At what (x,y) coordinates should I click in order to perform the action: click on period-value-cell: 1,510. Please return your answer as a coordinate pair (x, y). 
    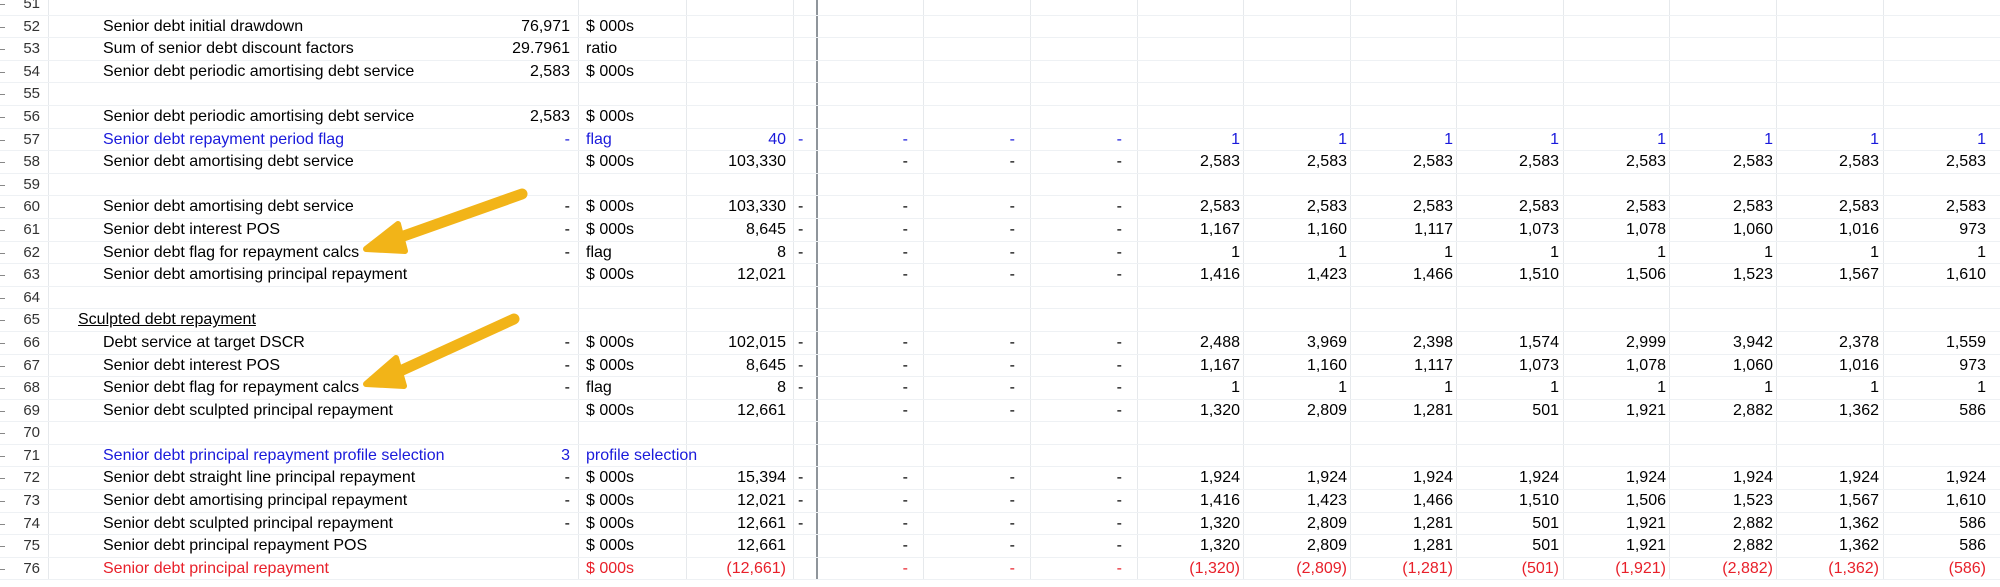
    Looking at the image, I should click on (1519, 275).